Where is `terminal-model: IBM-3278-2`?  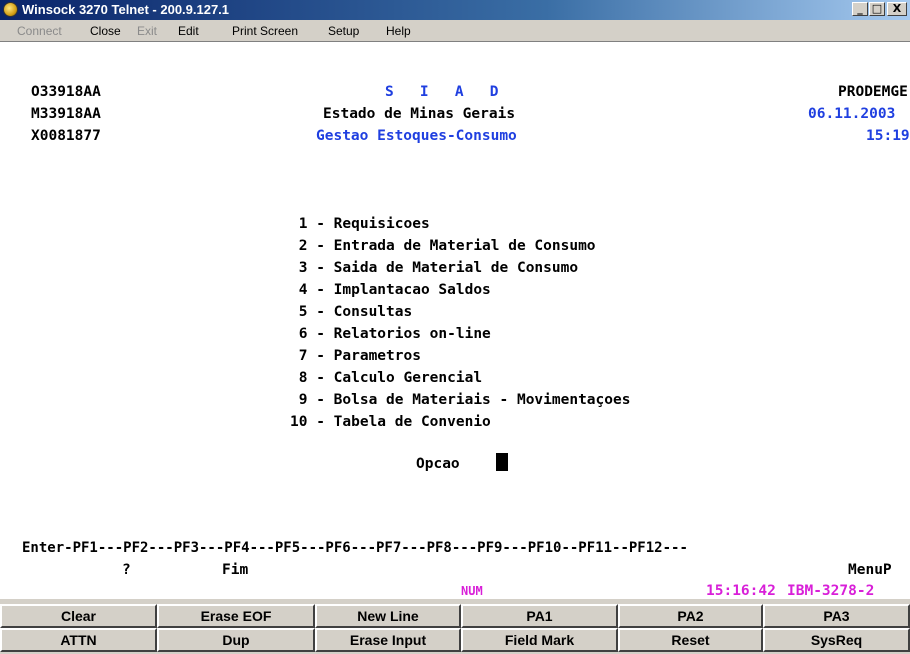
terminal-model: IBM-3278-2 is located at coordinates (831, 591).